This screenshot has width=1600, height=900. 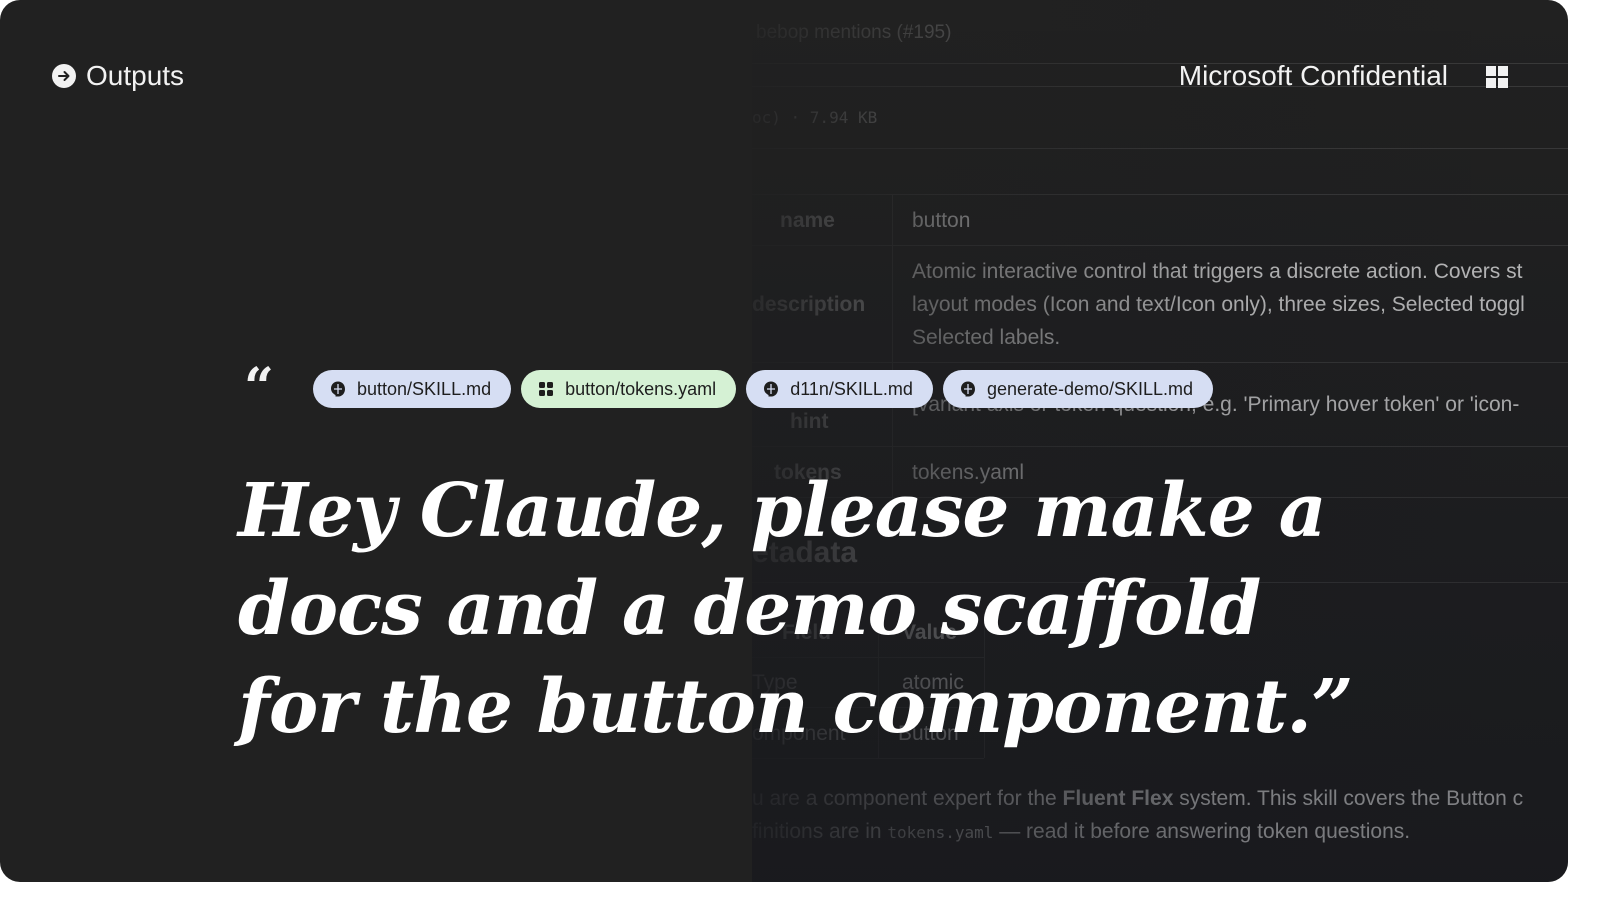 I want to click on attachment-chip: button/SKILL.md, so click(x=412, y=389).